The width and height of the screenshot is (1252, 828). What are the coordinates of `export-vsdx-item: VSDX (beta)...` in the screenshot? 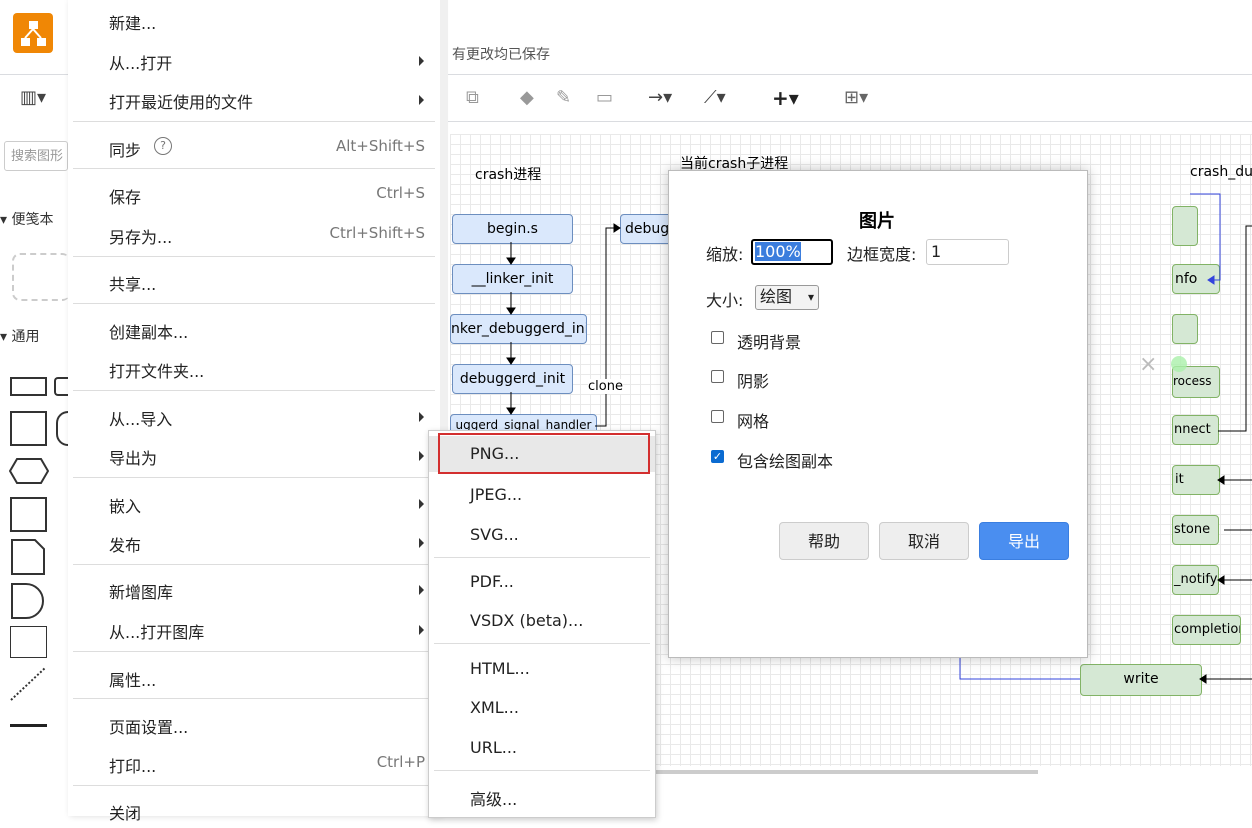 It's located at (542, 621).